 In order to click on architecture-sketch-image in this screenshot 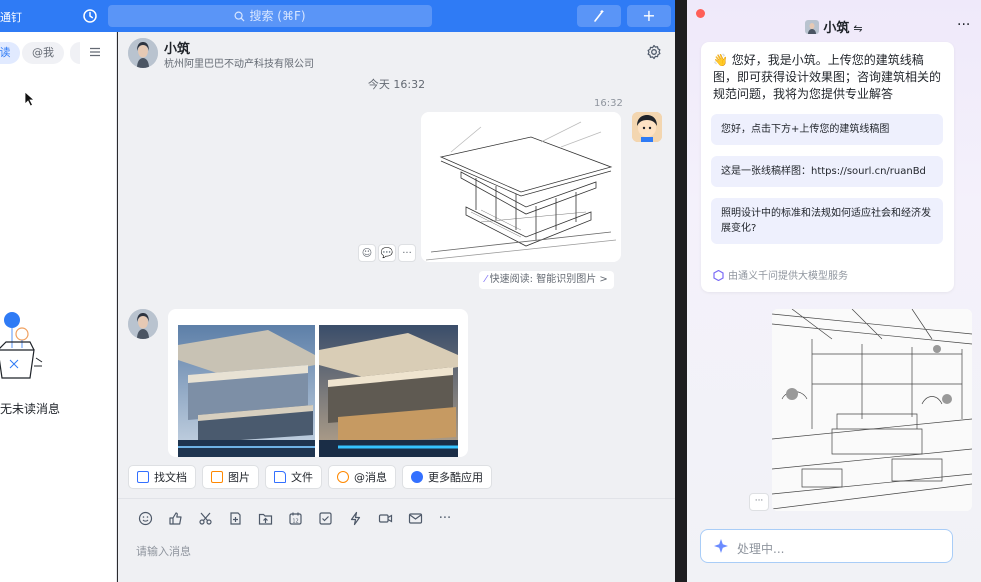, I will do `click(521, 187)`.